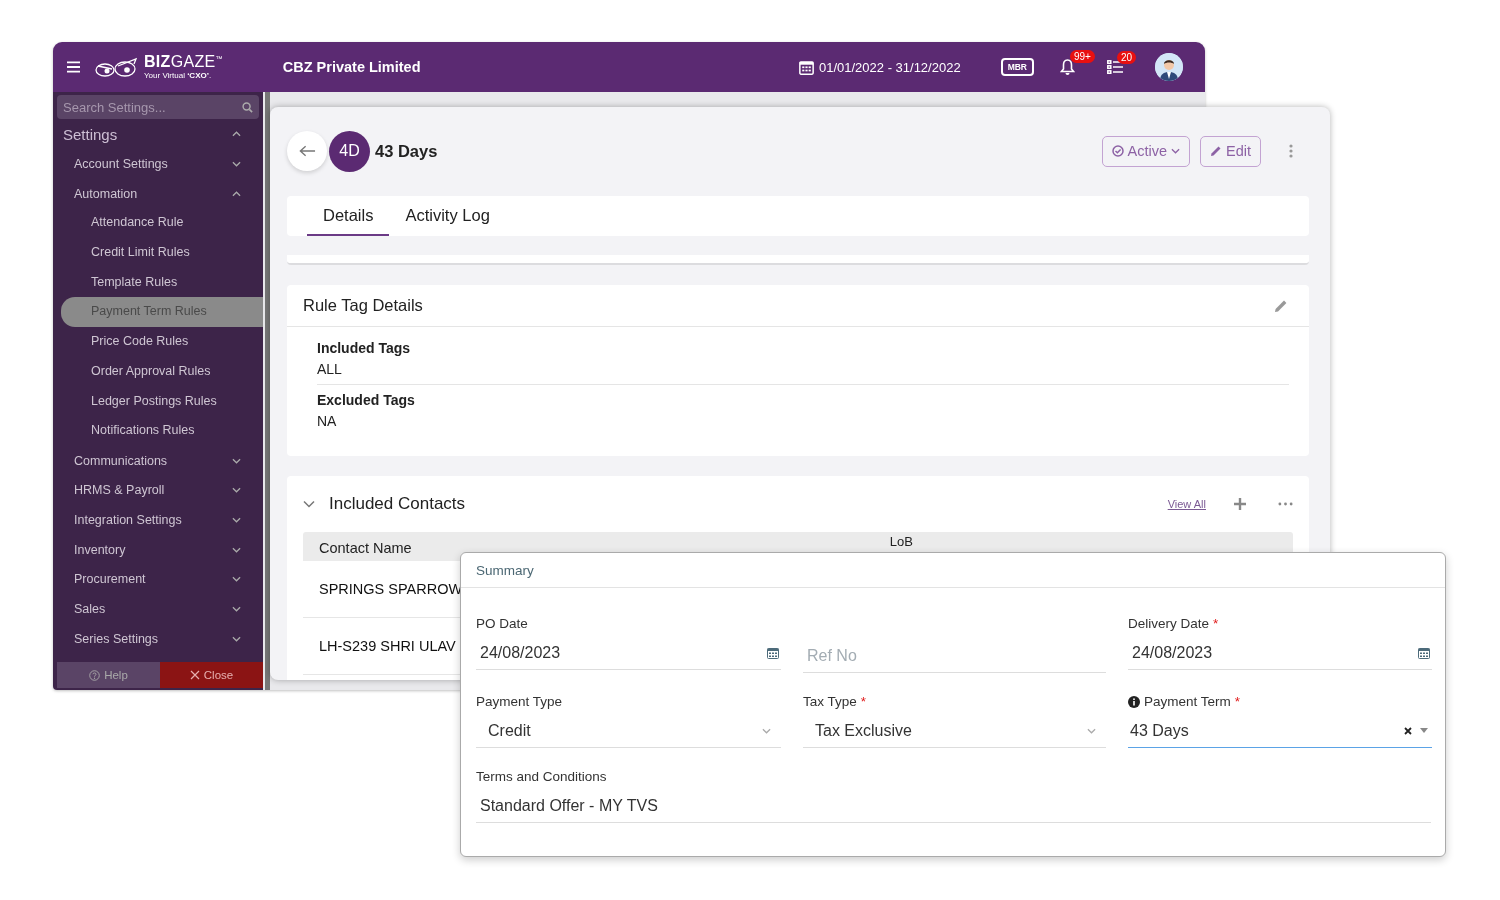  I want to click on brand-logo: BIZGAZE$^{™}$, so click(183, 62).